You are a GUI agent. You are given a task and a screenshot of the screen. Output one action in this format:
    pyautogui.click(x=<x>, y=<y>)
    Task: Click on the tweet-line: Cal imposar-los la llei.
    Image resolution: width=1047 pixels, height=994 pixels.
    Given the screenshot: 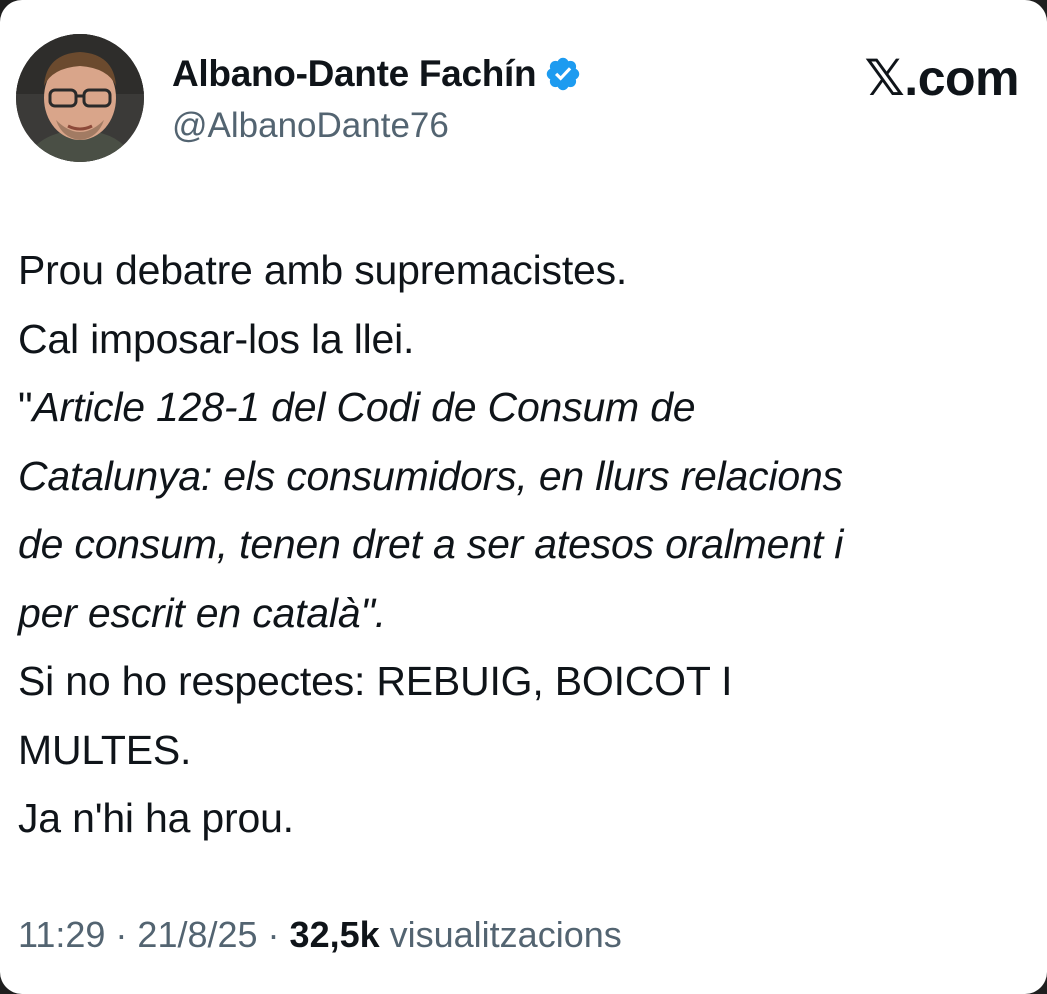 What is the action you would take?
    pyautogui.click(x=216, y=338)
    